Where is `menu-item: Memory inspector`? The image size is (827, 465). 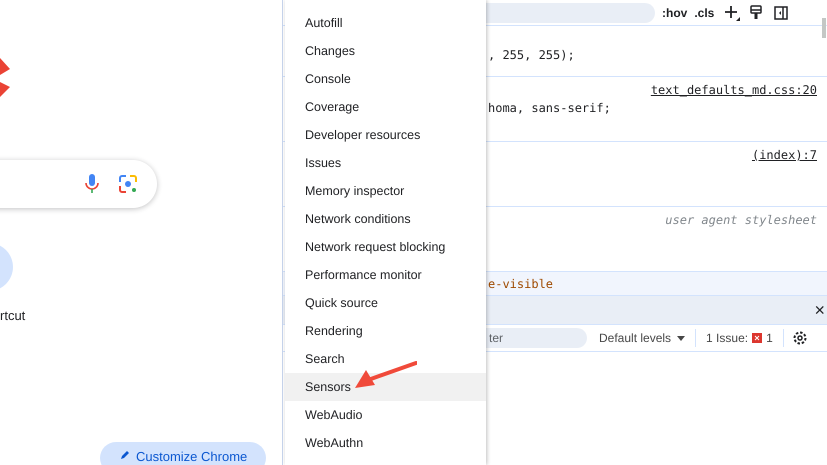 menu-item: Memory inspector is located at coordinates (385, 191).